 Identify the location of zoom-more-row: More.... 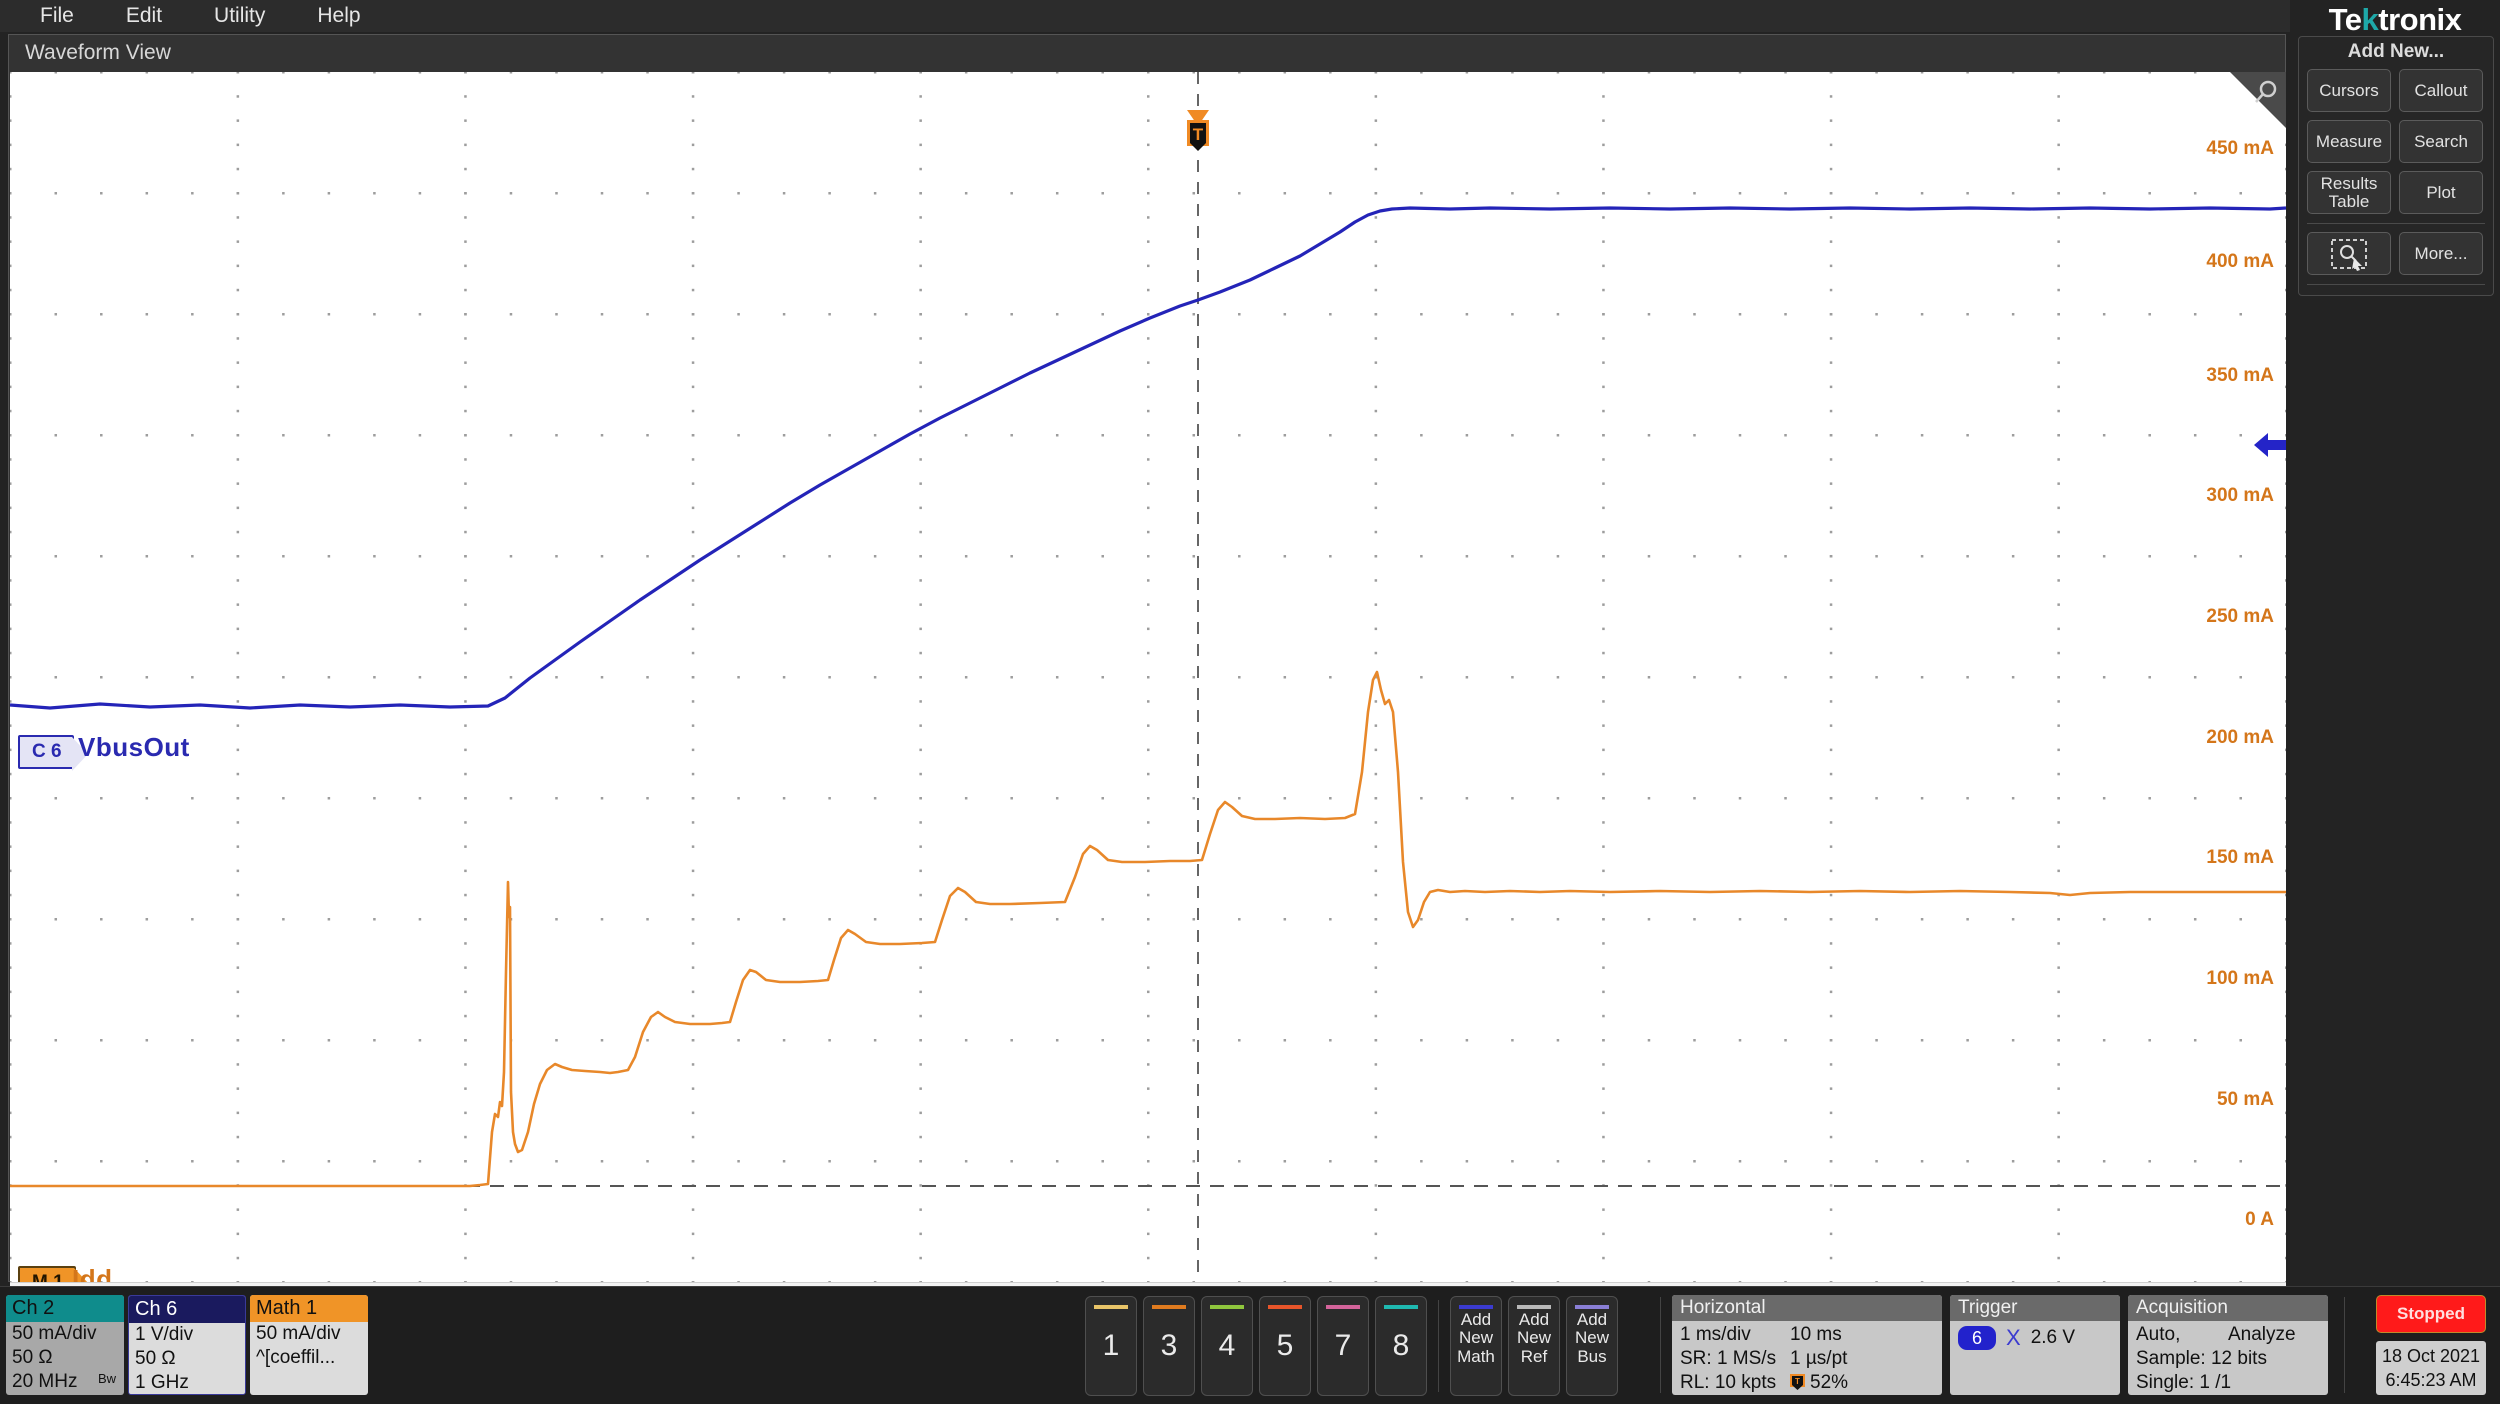
(2396, 253).